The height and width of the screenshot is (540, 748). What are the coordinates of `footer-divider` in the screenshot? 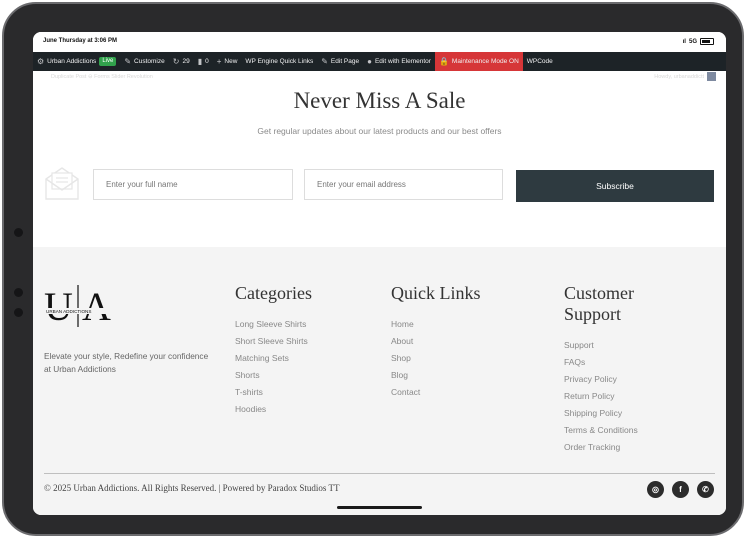 It's located at (379, 473).